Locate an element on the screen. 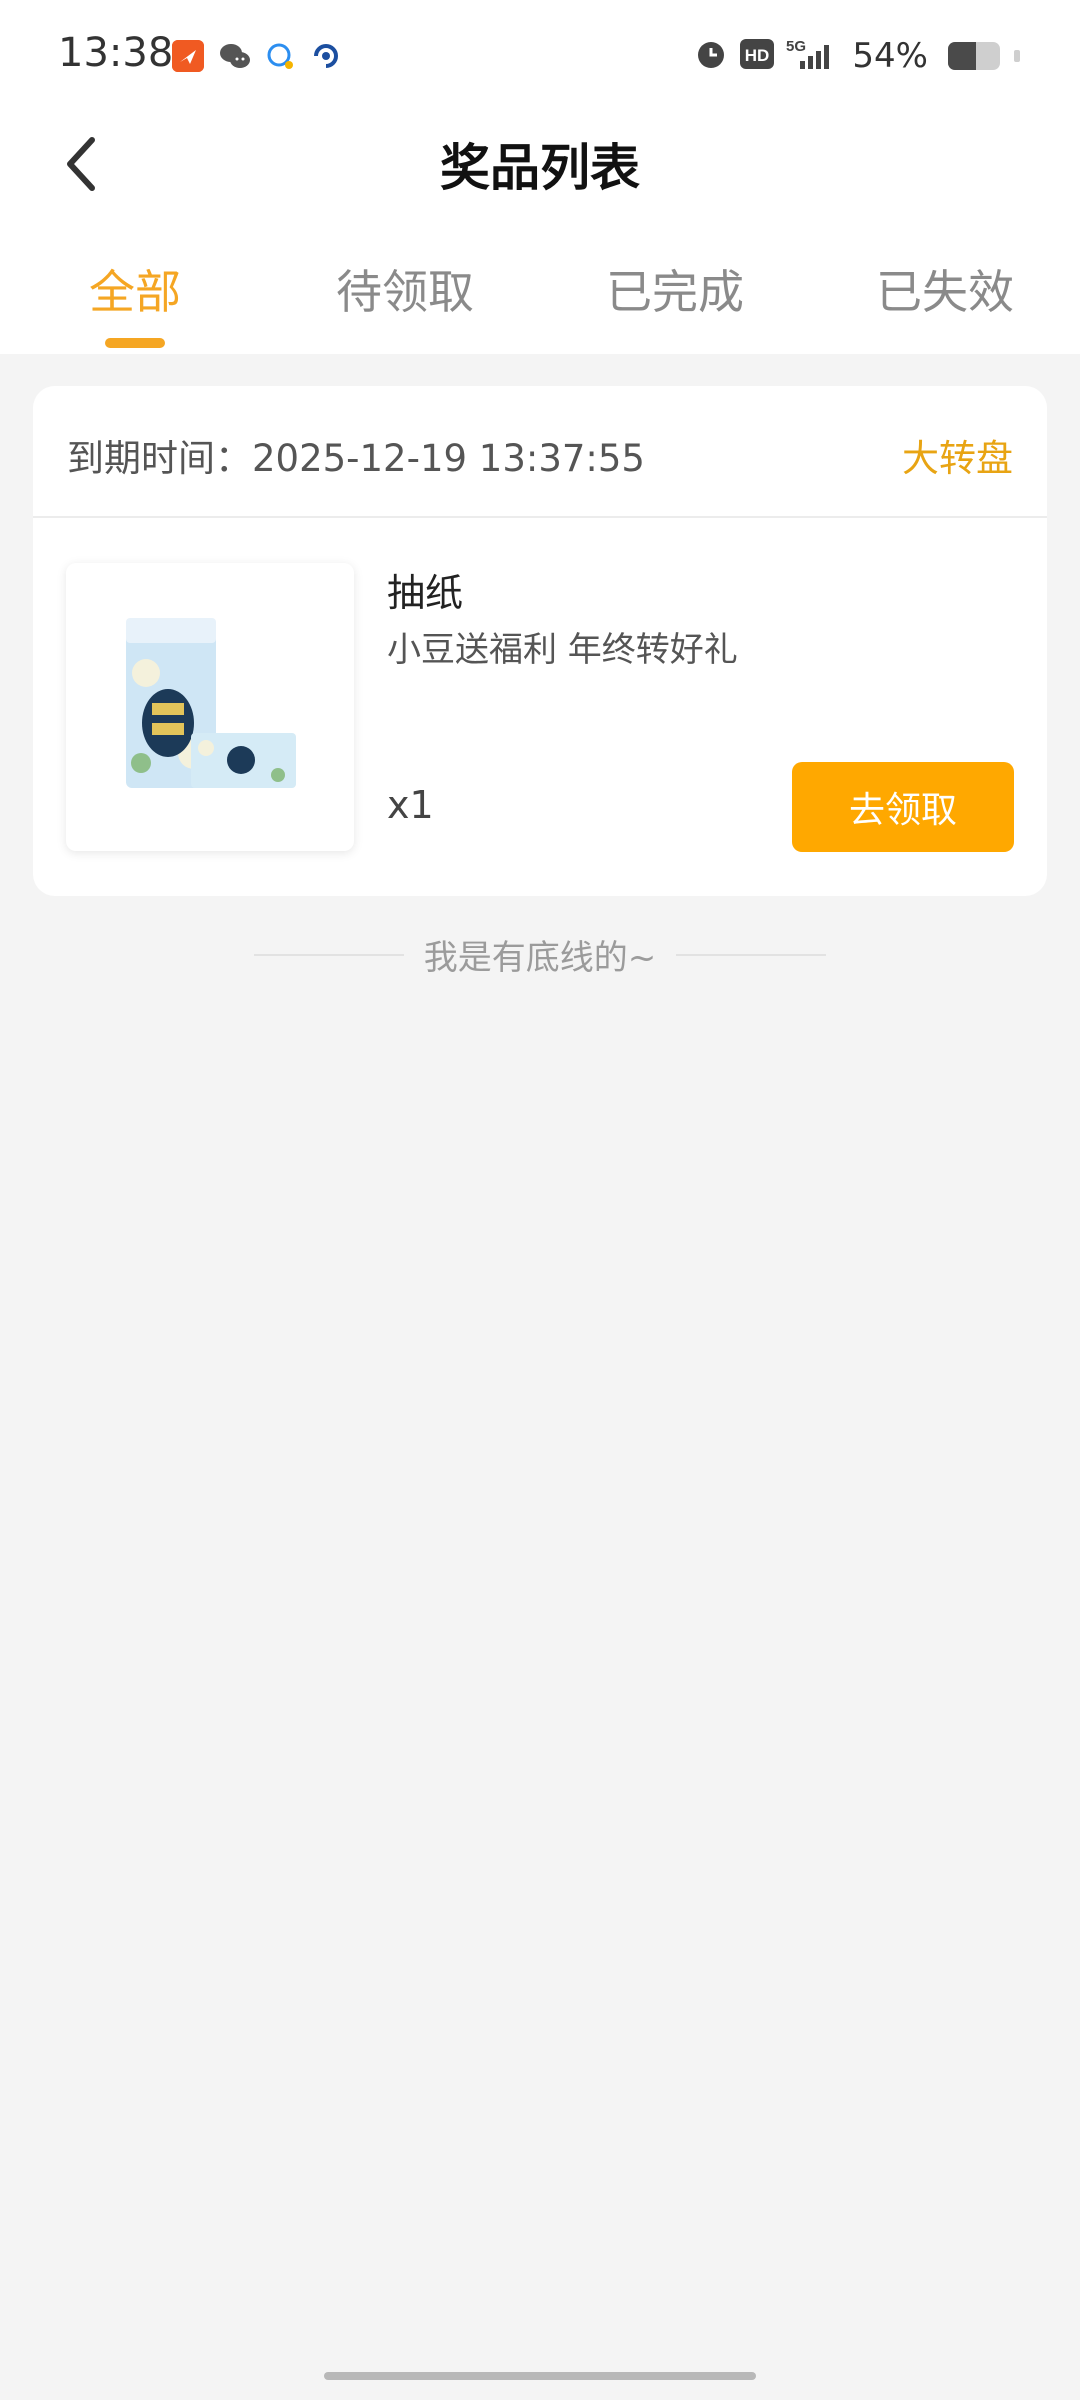 The image size is (1080, 2400). hd-icon: HD is located at coordinates (757, 56).